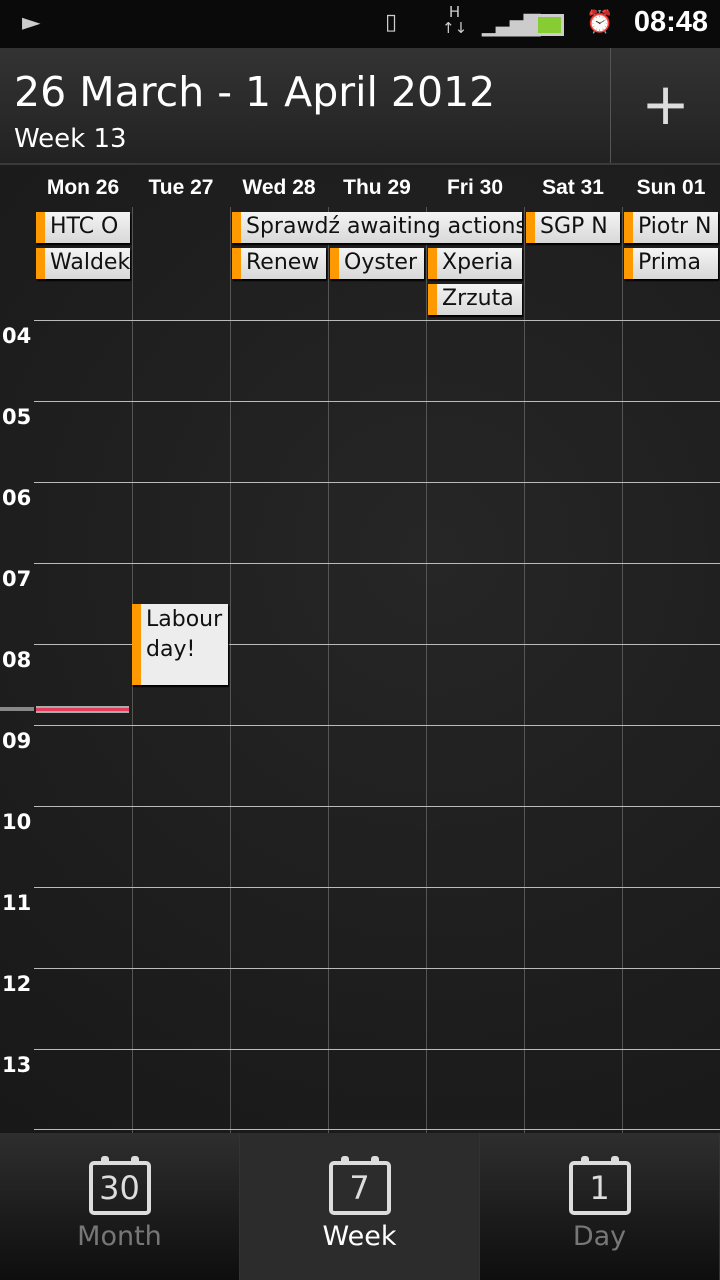 Image resolution: width=720 pixels, height=1280 pixels. I want to click on add-event-button: +, so click(665, 105).